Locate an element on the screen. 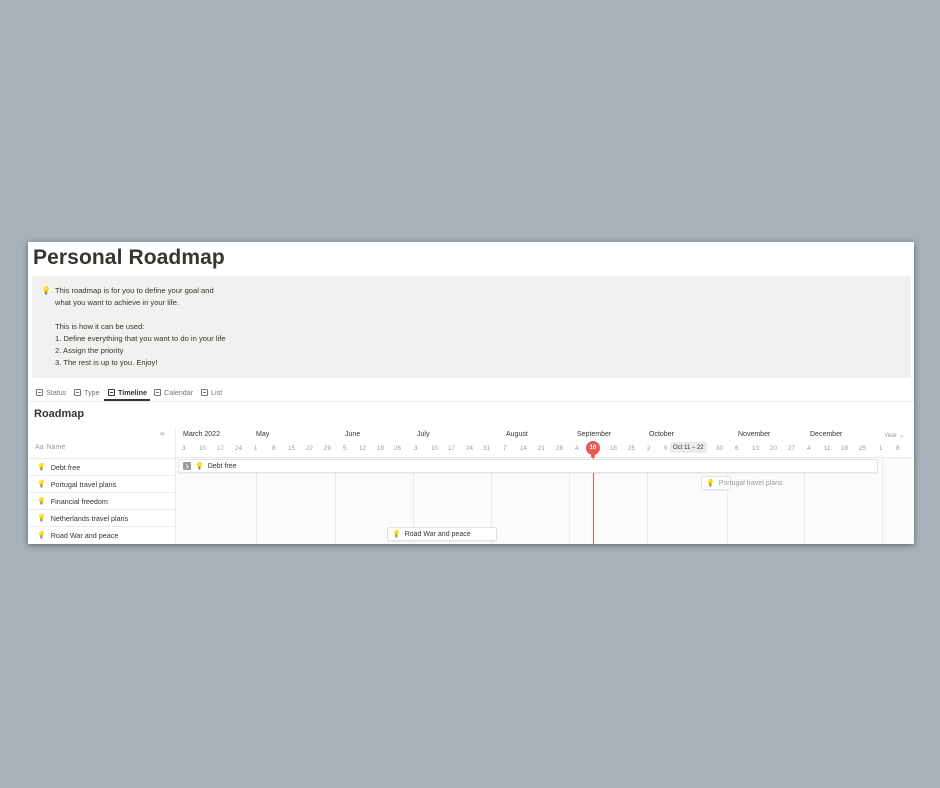 The width and height of the screenshot is (940, 788). list-icon is located at coordinates (204, 392).